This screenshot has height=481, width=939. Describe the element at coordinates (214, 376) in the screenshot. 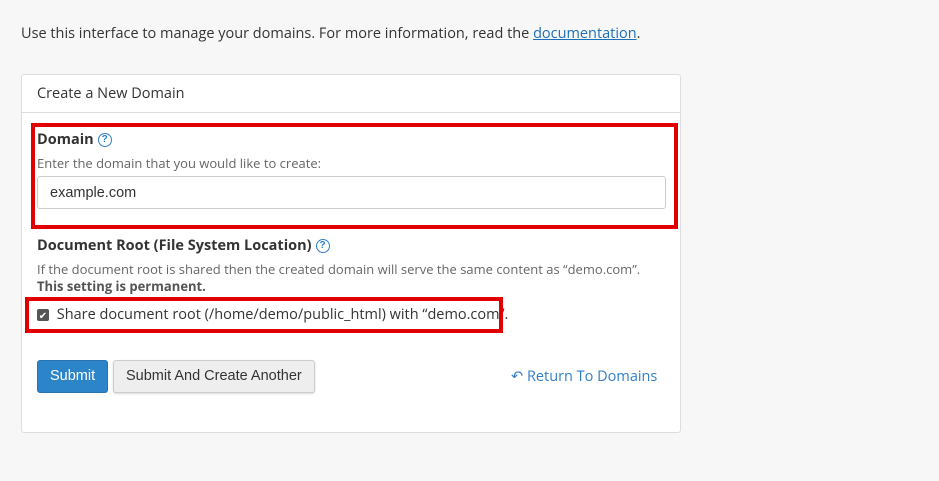

I see `submit-and-create-another-button: Submit And Create Another` at that location.